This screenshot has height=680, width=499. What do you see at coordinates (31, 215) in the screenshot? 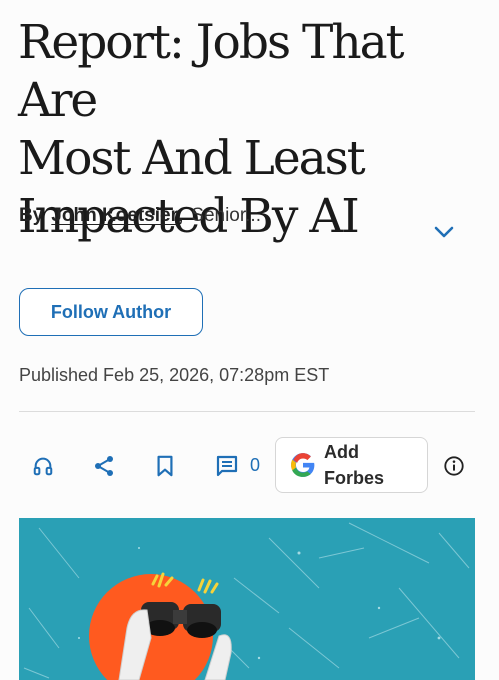
I see `byline-prefix: By` at bounding box center [31, 215].